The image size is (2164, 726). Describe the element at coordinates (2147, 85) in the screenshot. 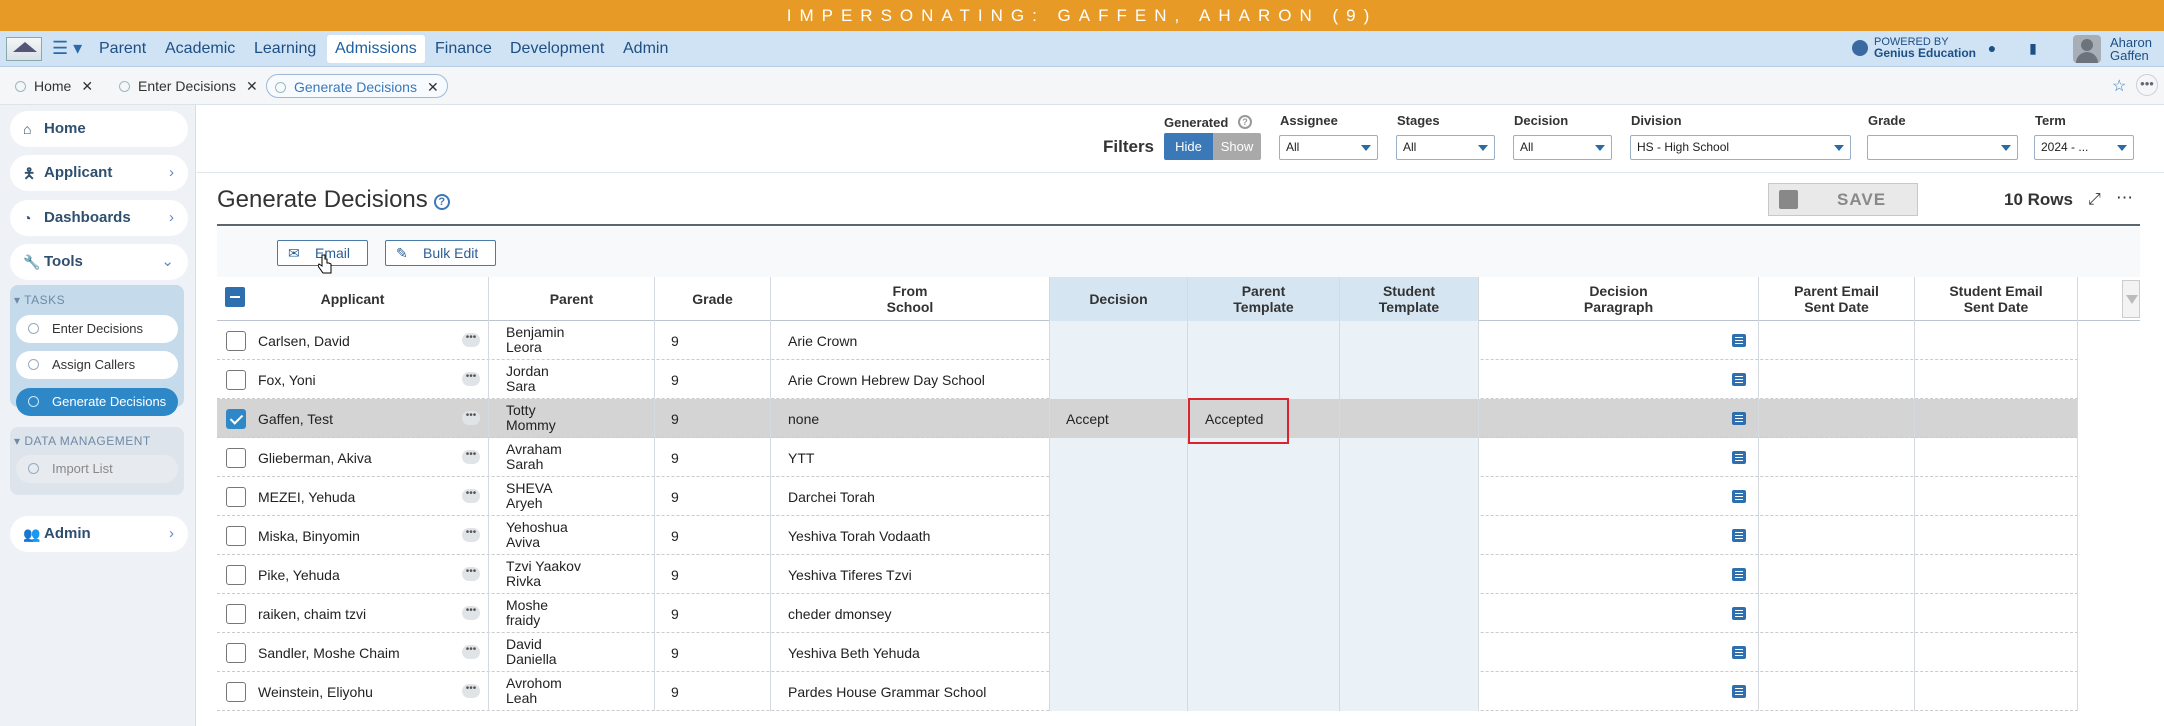

I see `more-options-icon: •••` at that location.